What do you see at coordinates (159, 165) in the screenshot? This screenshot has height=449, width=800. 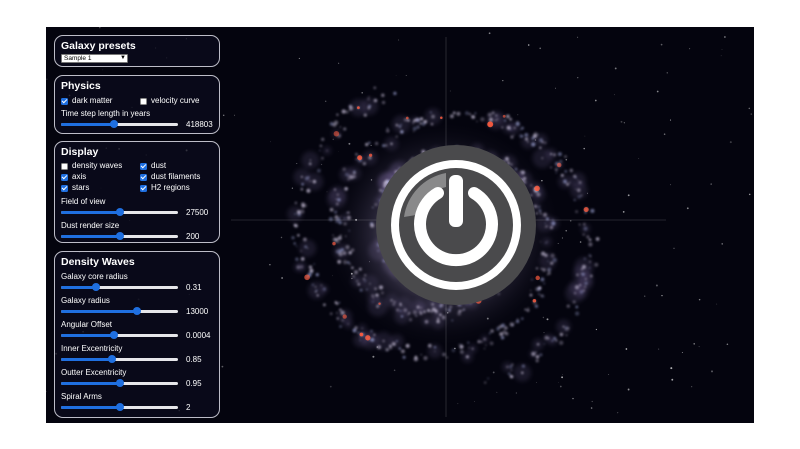 I see `checkbox-label: dust` at bounding box center [159, 165].